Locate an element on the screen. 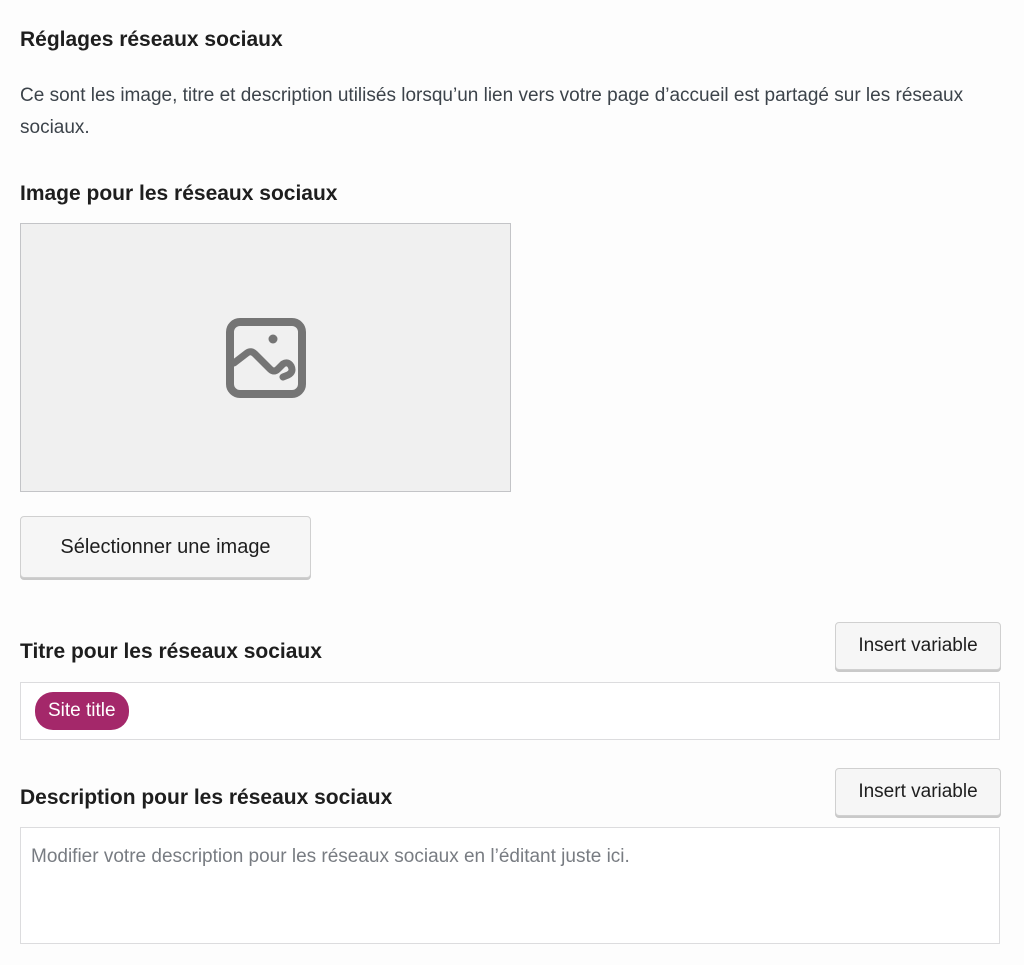  select-image-button: Sélectionner une image is located at coordinates (165, 547).